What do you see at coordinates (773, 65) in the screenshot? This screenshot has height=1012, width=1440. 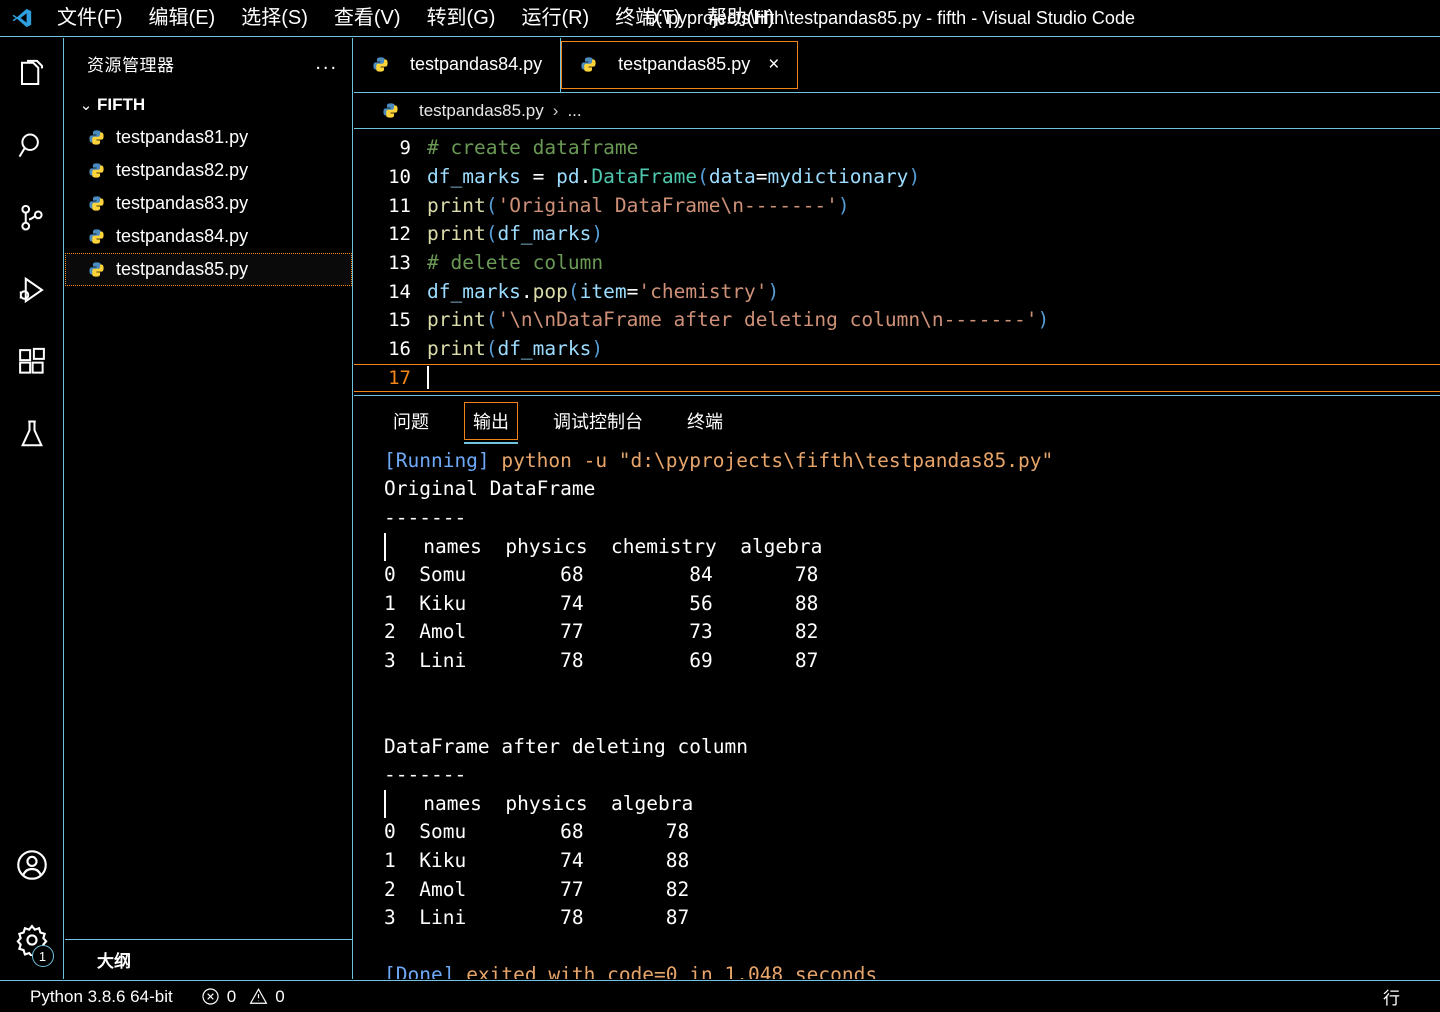 I see `tab-close-icon: ×` at bounding box center [773, 65].